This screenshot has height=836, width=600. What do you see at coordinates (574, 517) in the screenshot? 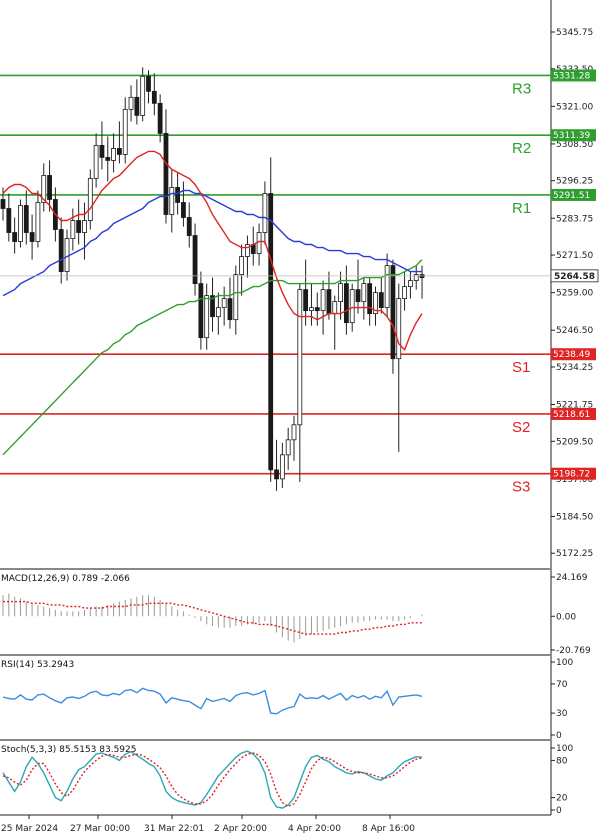
I see `price-tick-label: 5184.50` at bounding box center [574, 517].